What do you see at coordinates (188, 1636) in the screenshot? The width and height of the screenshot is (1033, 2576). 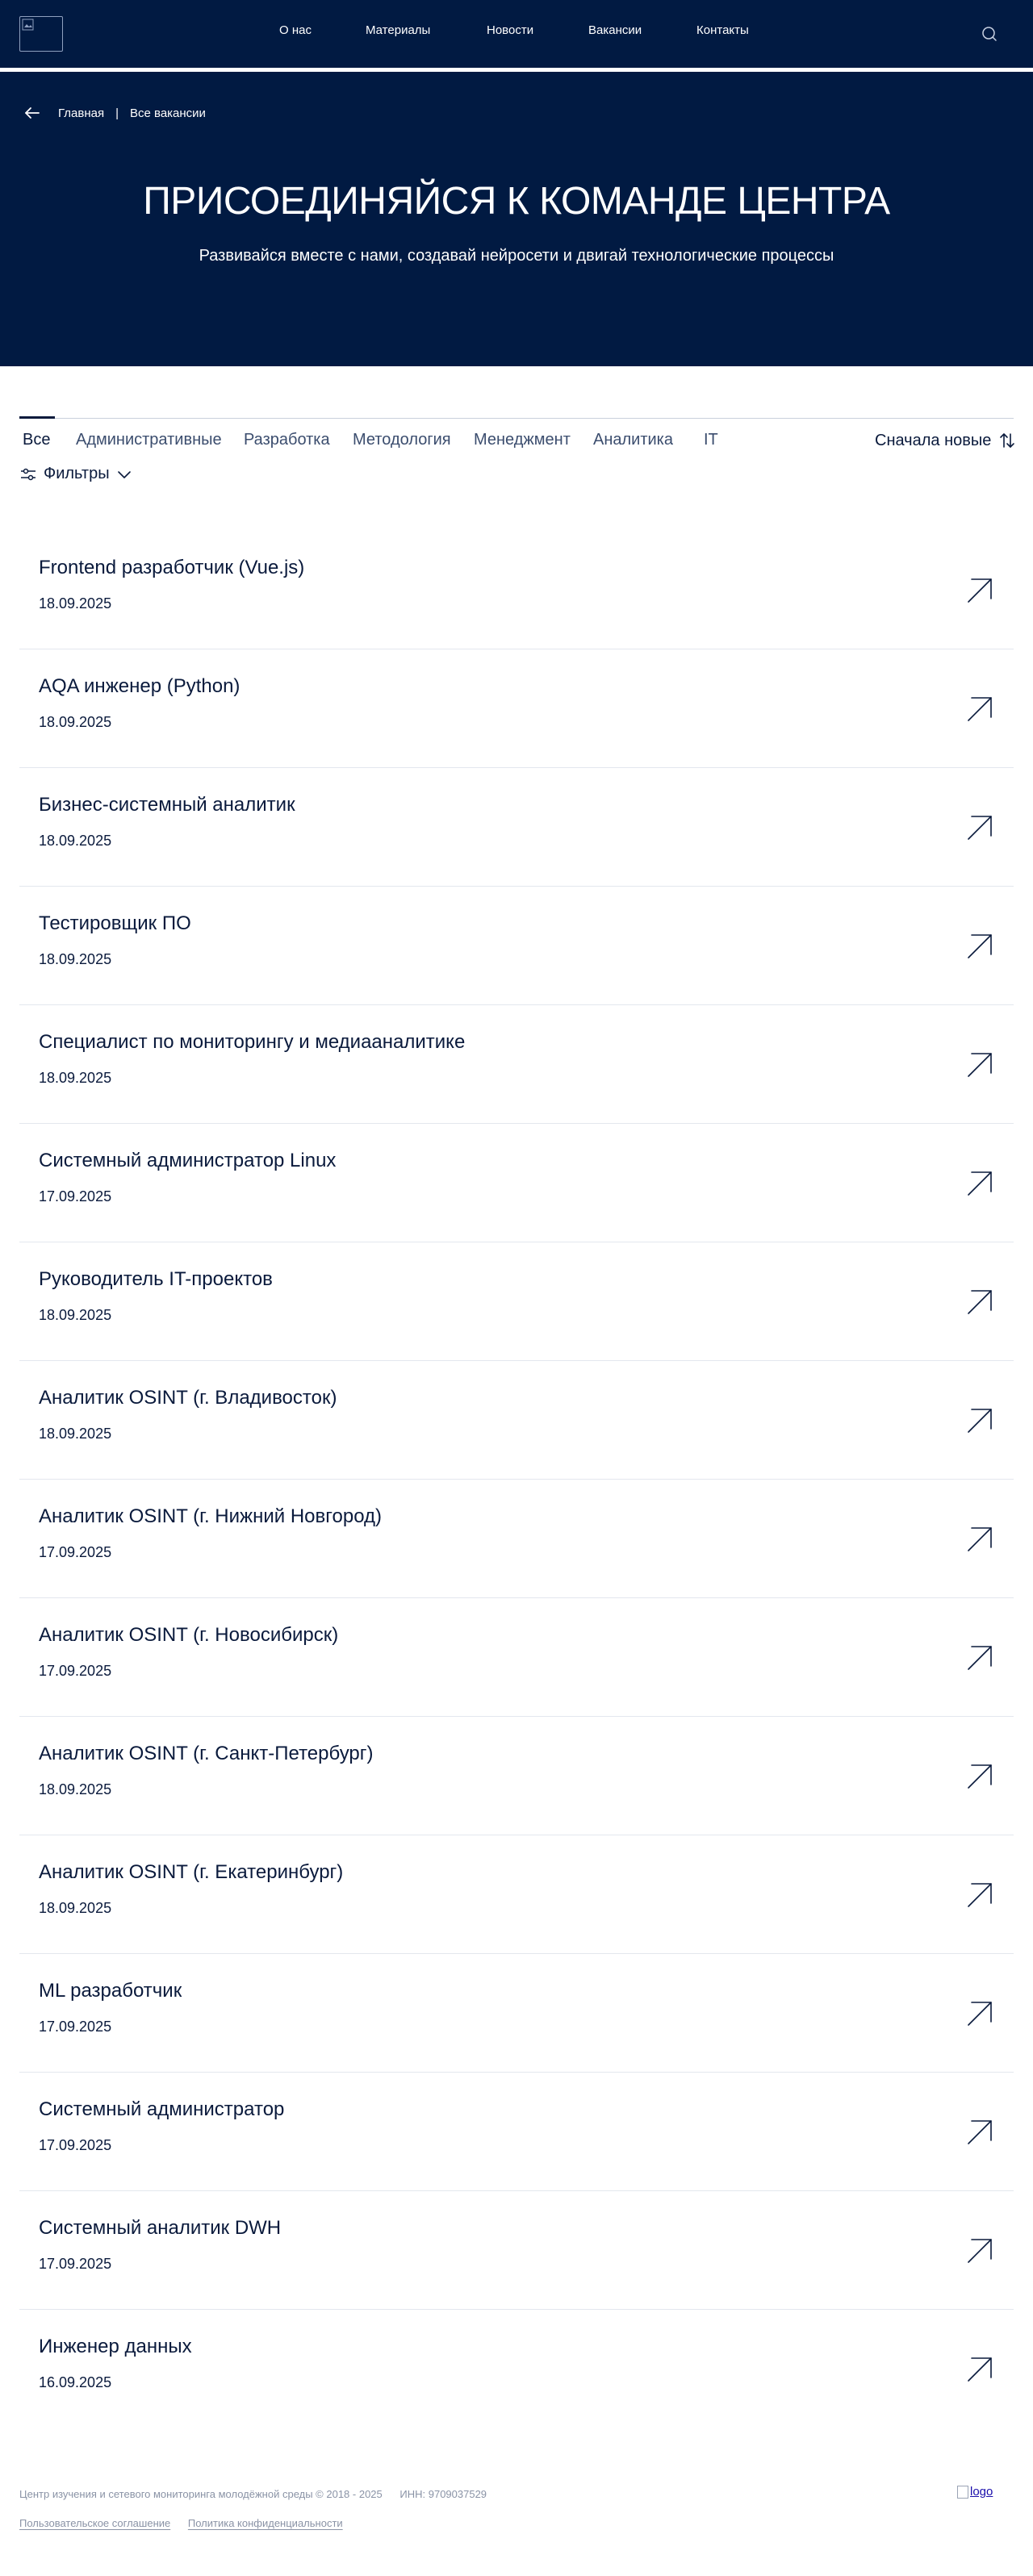 I see `vacancy-title: Аналитик OSINT (г. Новосибирск)` at bounding box center [188, 1636].